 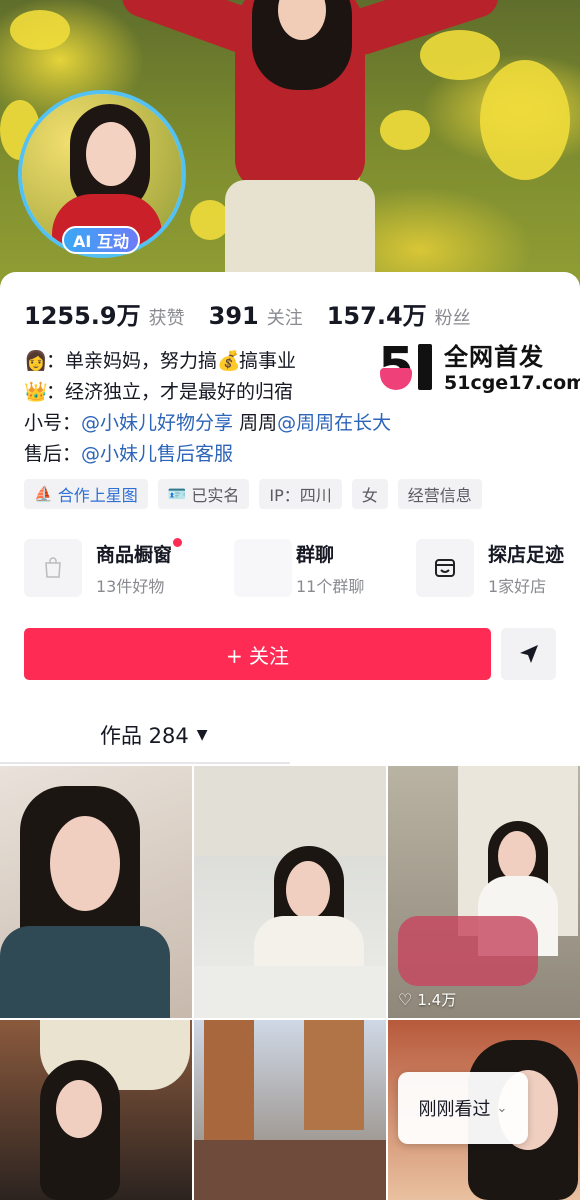 I want to click on feature-store-visits: 探店足迹 1家好店, so click(x=490, y=568).